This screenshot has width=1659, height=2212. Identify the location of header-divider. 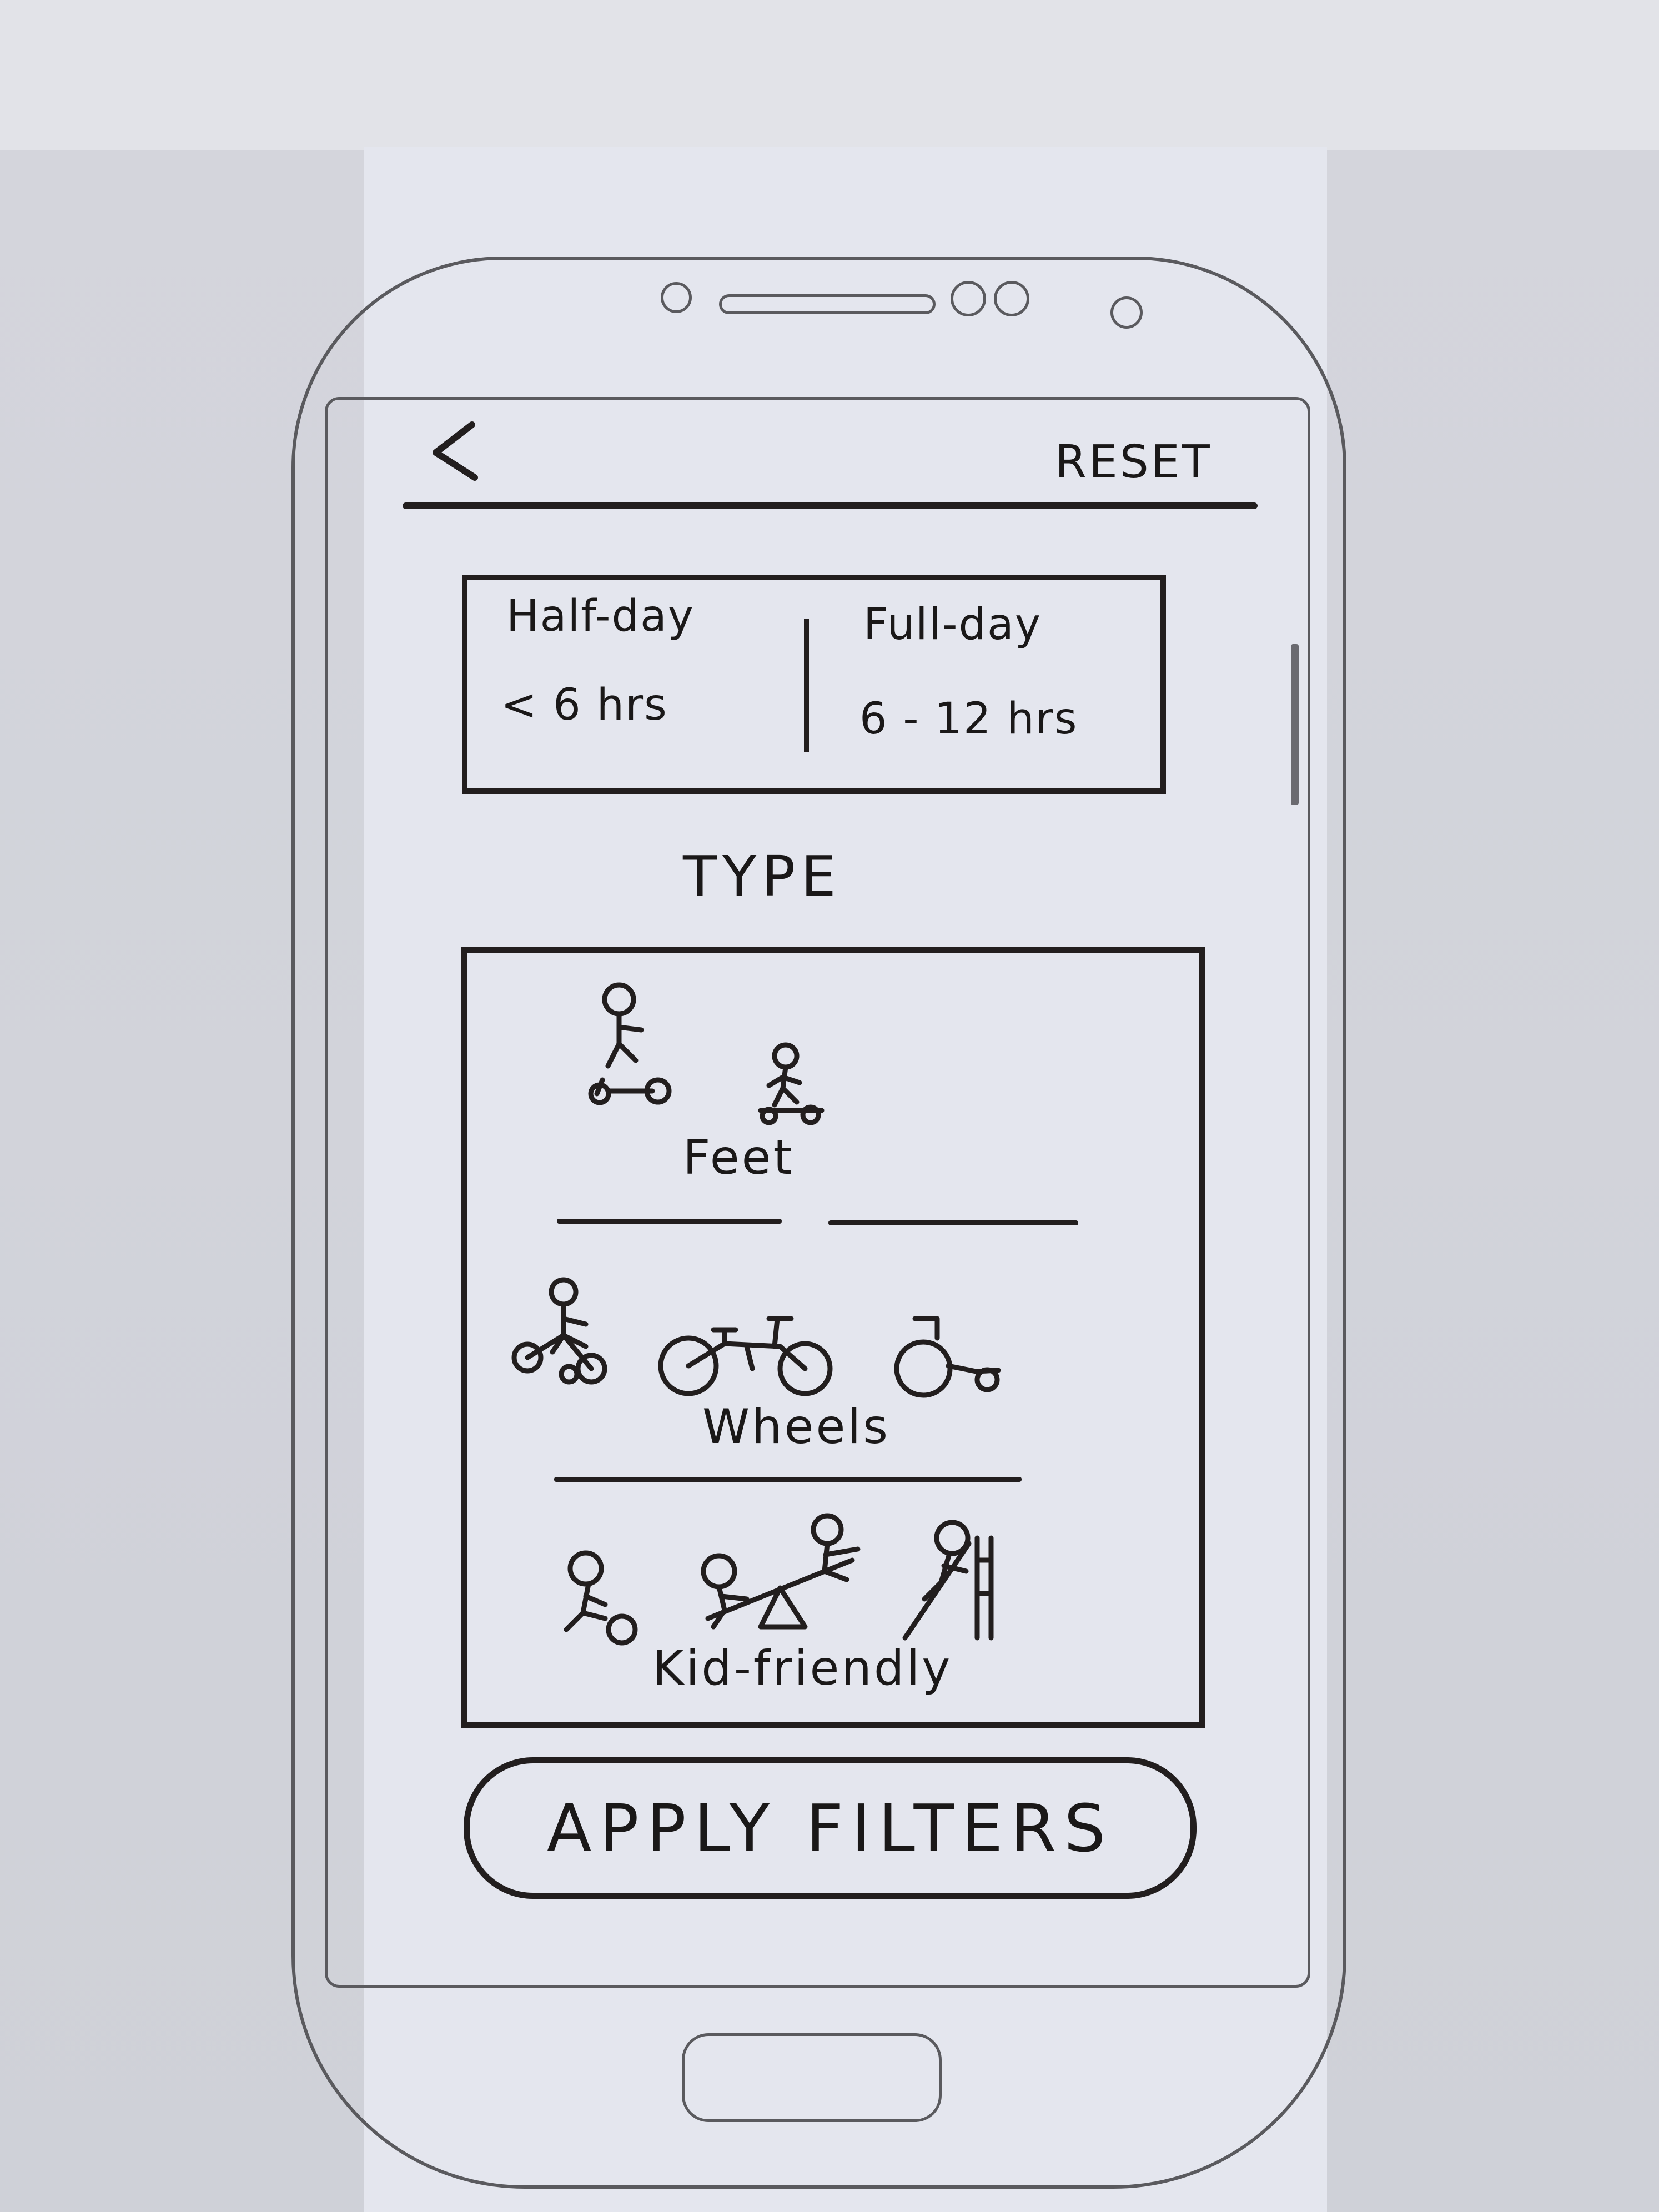
(830, 505).